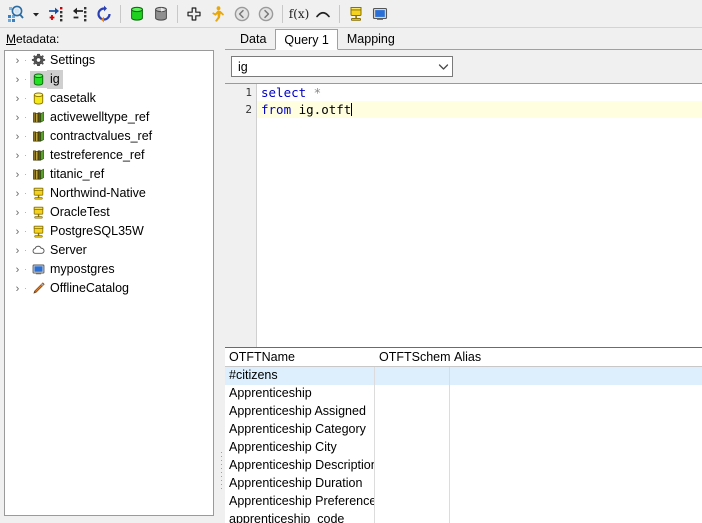 The image size is (702, 523). Describe the element at coordinates (443, 66) in the screenshot. I see `chevron-down-icon` at that location.